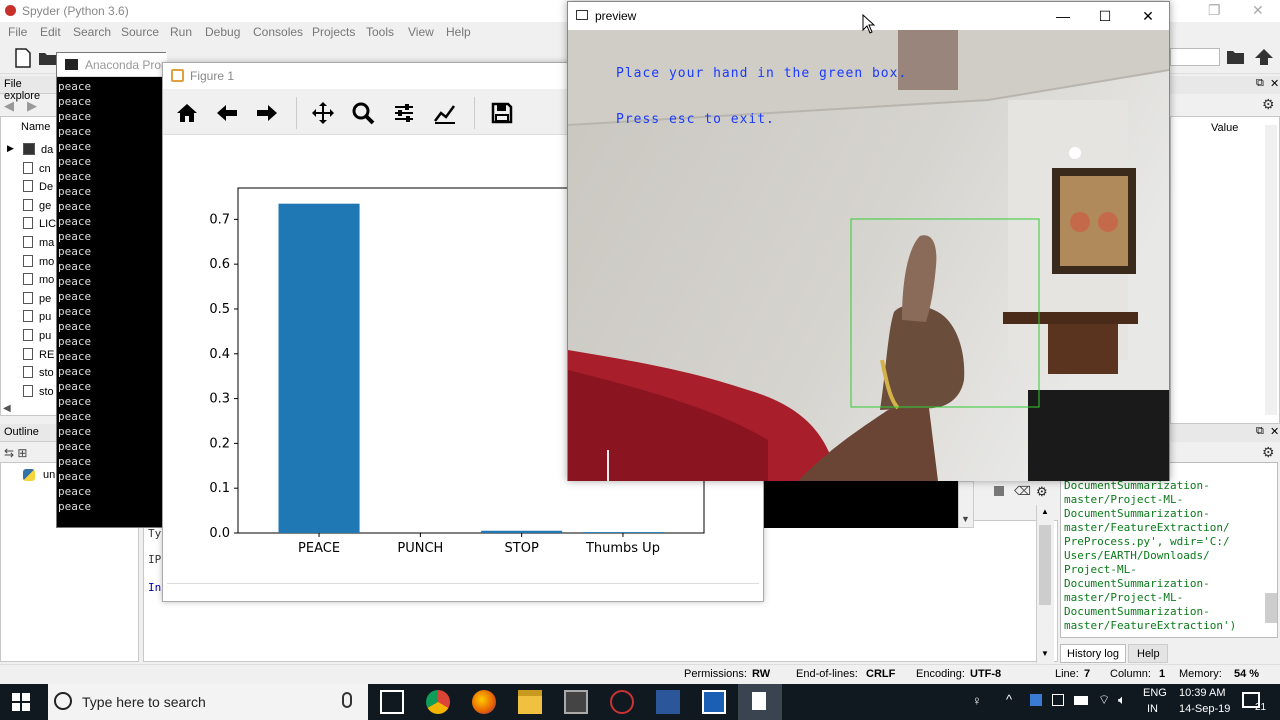 The image size is (1280, 720). I want to click on terminal-taskbar-icon, so click(576, 702).